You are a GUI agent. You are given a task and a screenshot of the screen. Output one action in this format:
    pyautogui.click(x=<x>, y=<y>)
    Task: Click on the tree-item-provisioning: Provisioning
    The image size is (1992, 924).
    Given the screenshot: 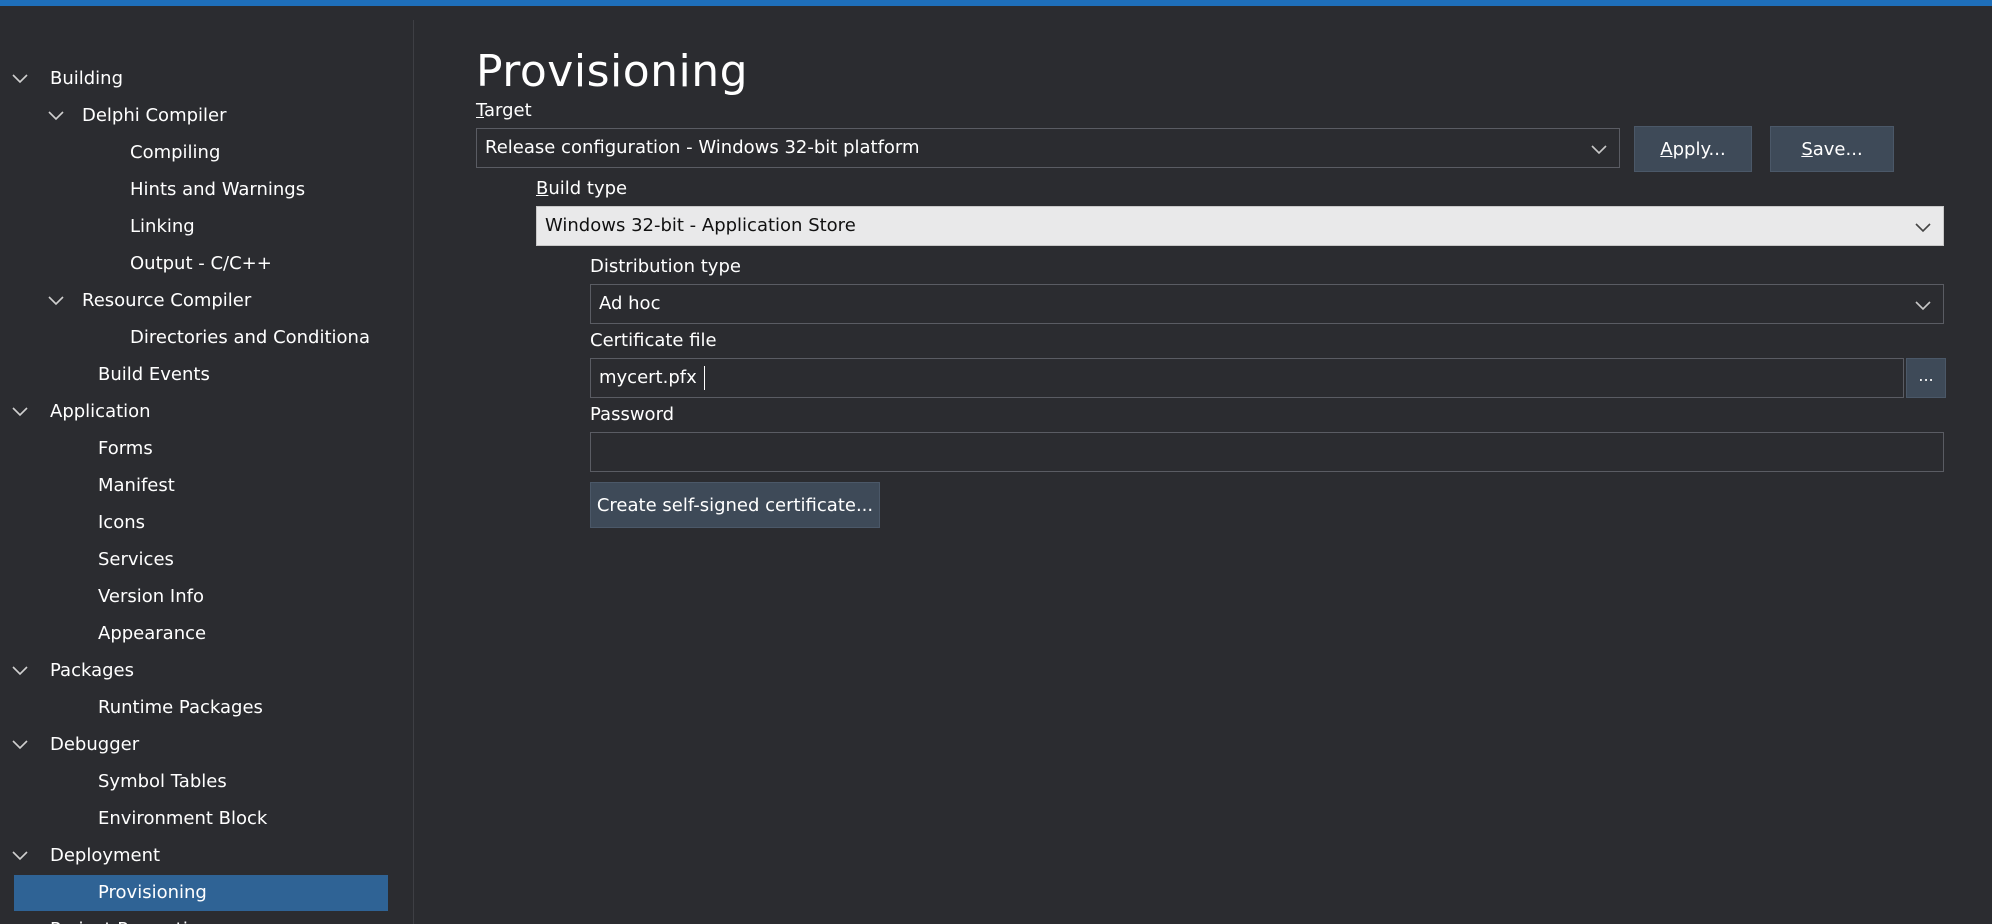 What is the action you would take?
    pyautogui.click(x=206, y=892)
    